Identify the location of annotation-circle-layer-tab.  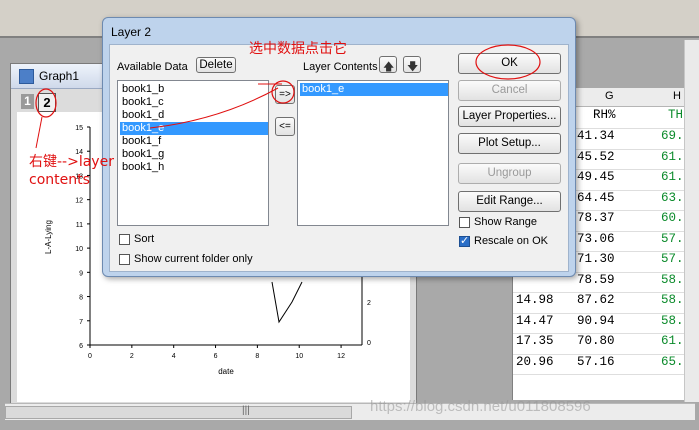
(46, 103).